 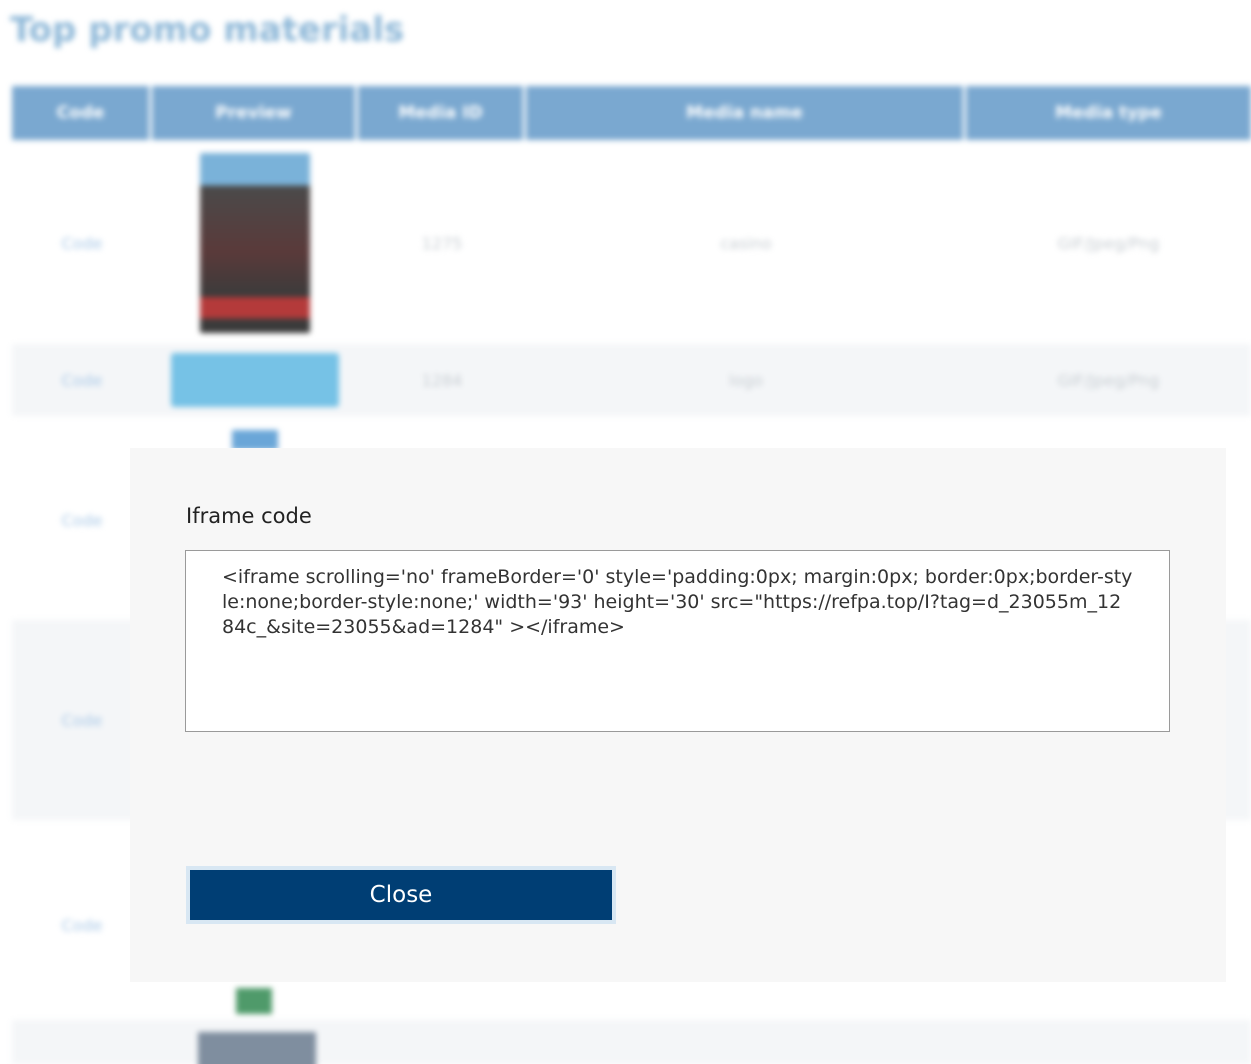 I want to click on header-media-type: Media type, so click(x=1108, y=113).